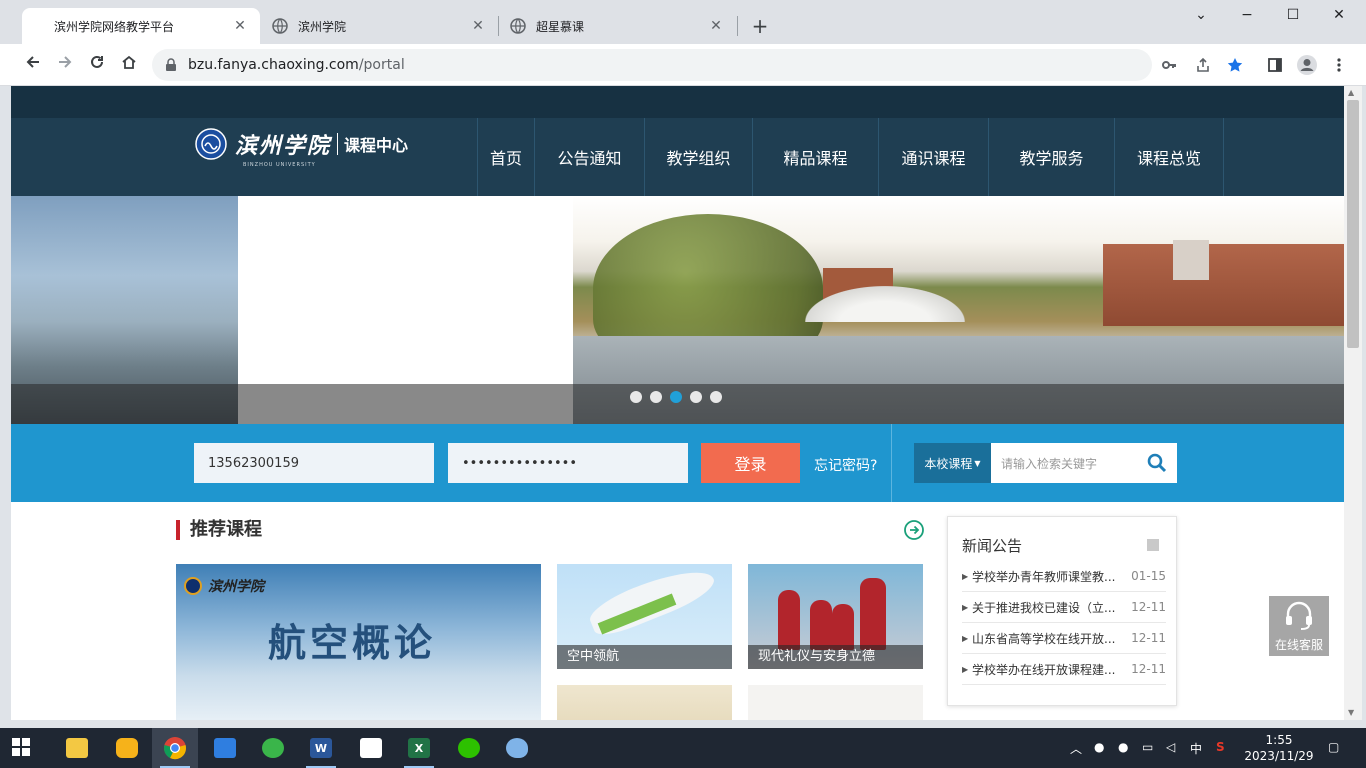 The image size is (1366, 768). What do you see at coordinates (677, 404) in the screenshot?
I see `carousel-overlay` at bounding box center [677, 404].